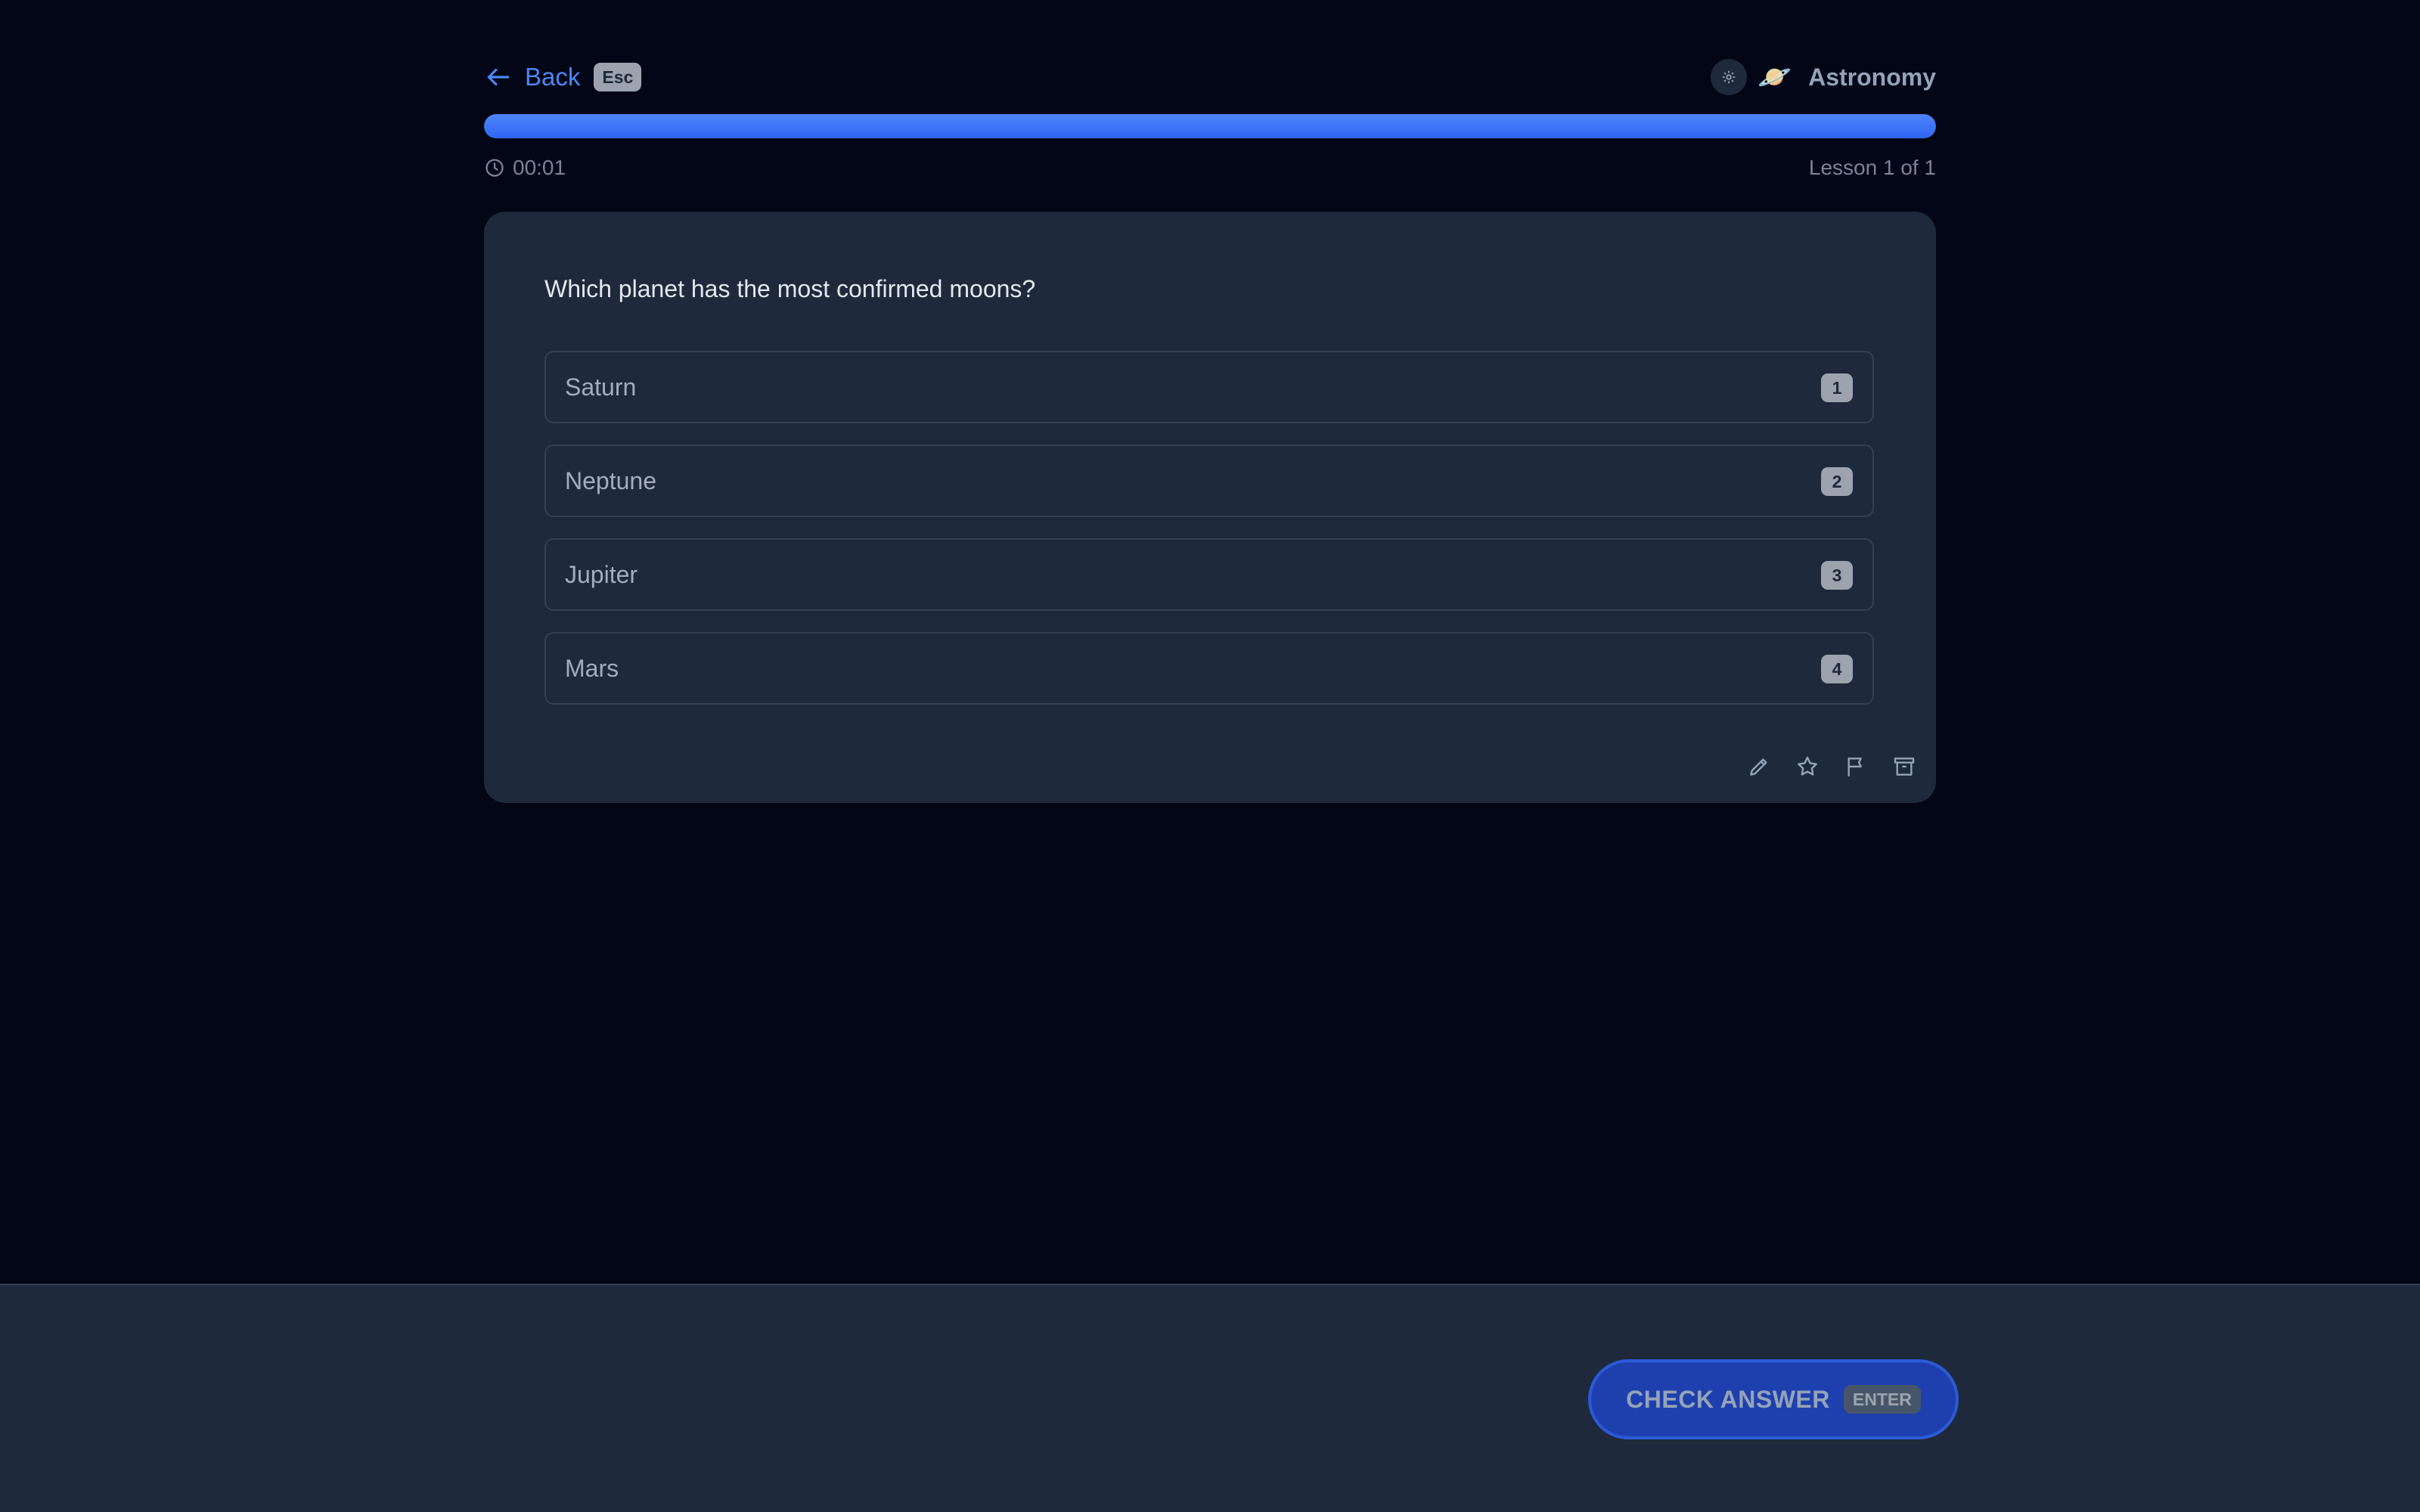 The height and width of the screenshot is (1512, 2420). I want to click on option-neptune: Neptune 2, so click(1209, 481).